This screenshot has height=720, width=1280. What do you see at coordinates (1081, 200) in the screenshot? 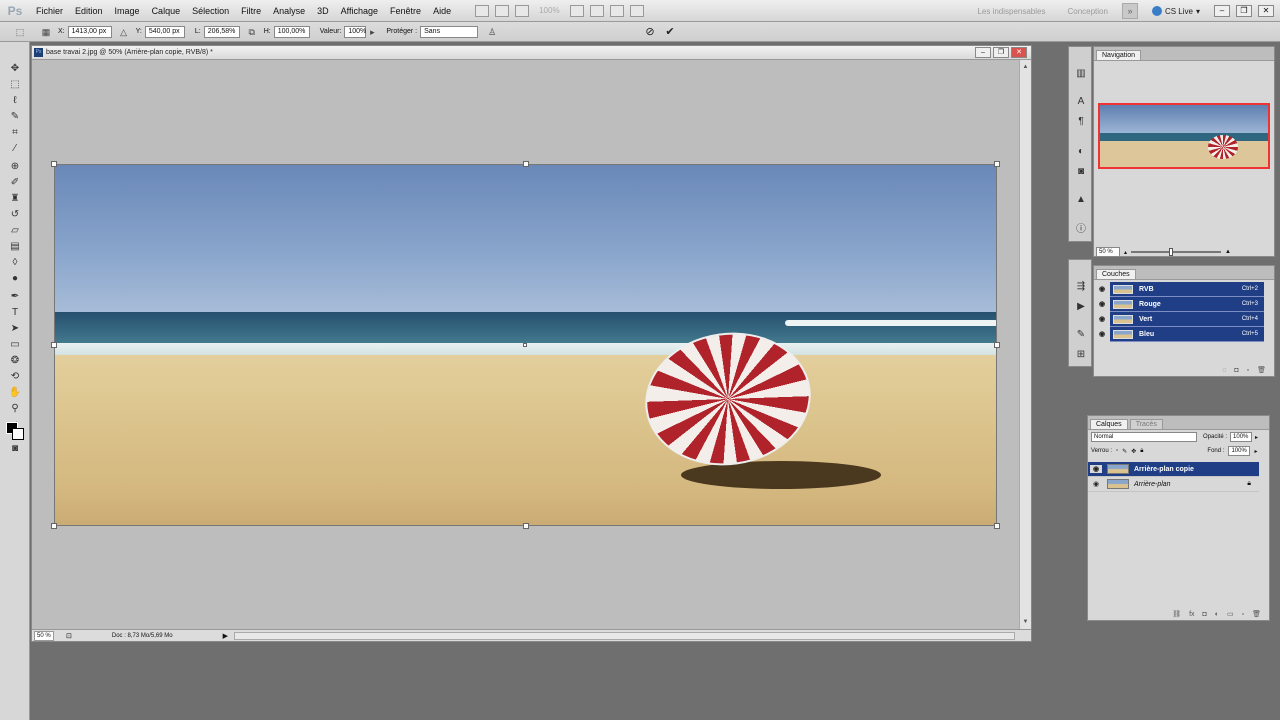
I see `3d-panel-icon: ▲` at bounding box center [1081, 200].